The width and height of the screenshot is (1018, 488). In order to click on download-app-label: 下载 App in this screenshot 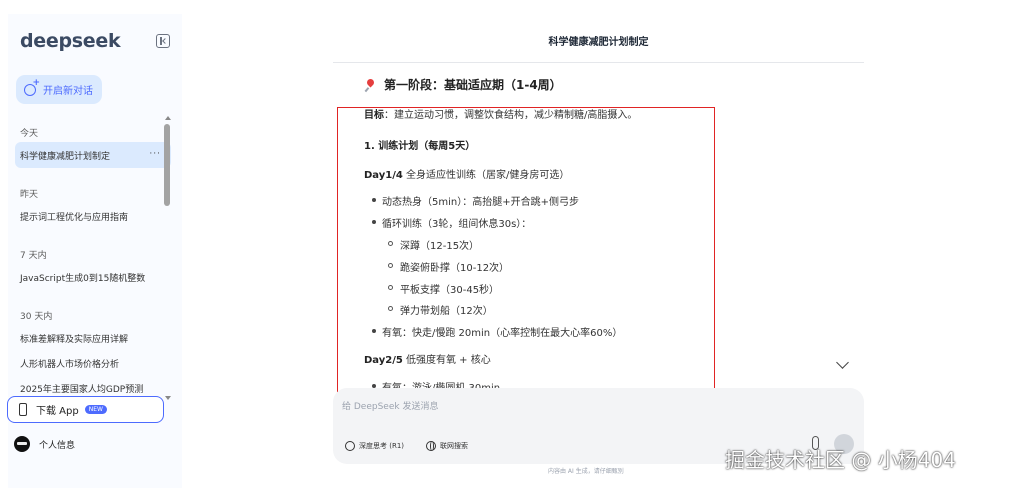, I will do `click(57, 411)`.